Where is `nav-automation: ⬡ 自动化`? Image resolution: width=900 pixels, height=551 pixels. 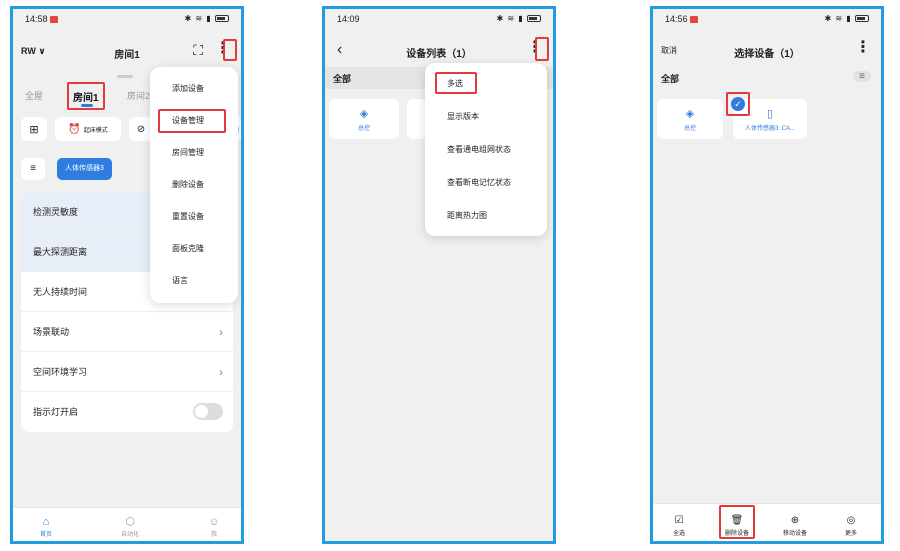
nav-automation: ⬡ 自动化 is located at coordinates (130, 526).